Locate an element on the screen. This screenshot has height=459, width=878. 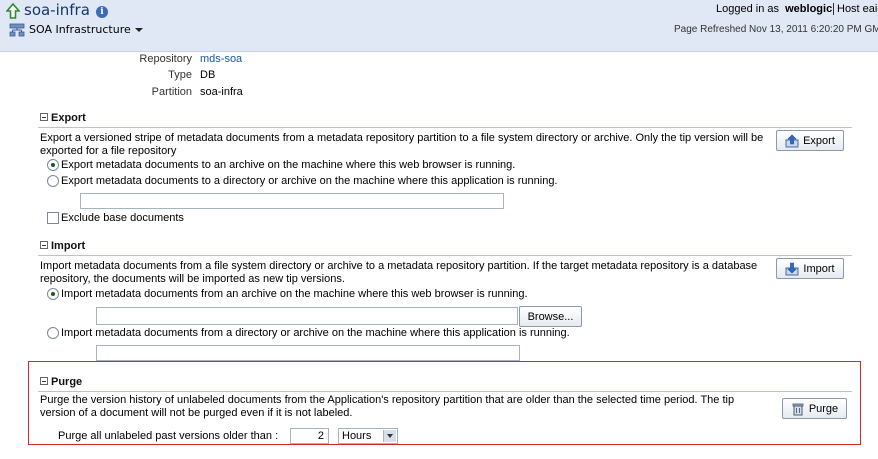
export-button: Export is located at coordinates (810, 140).